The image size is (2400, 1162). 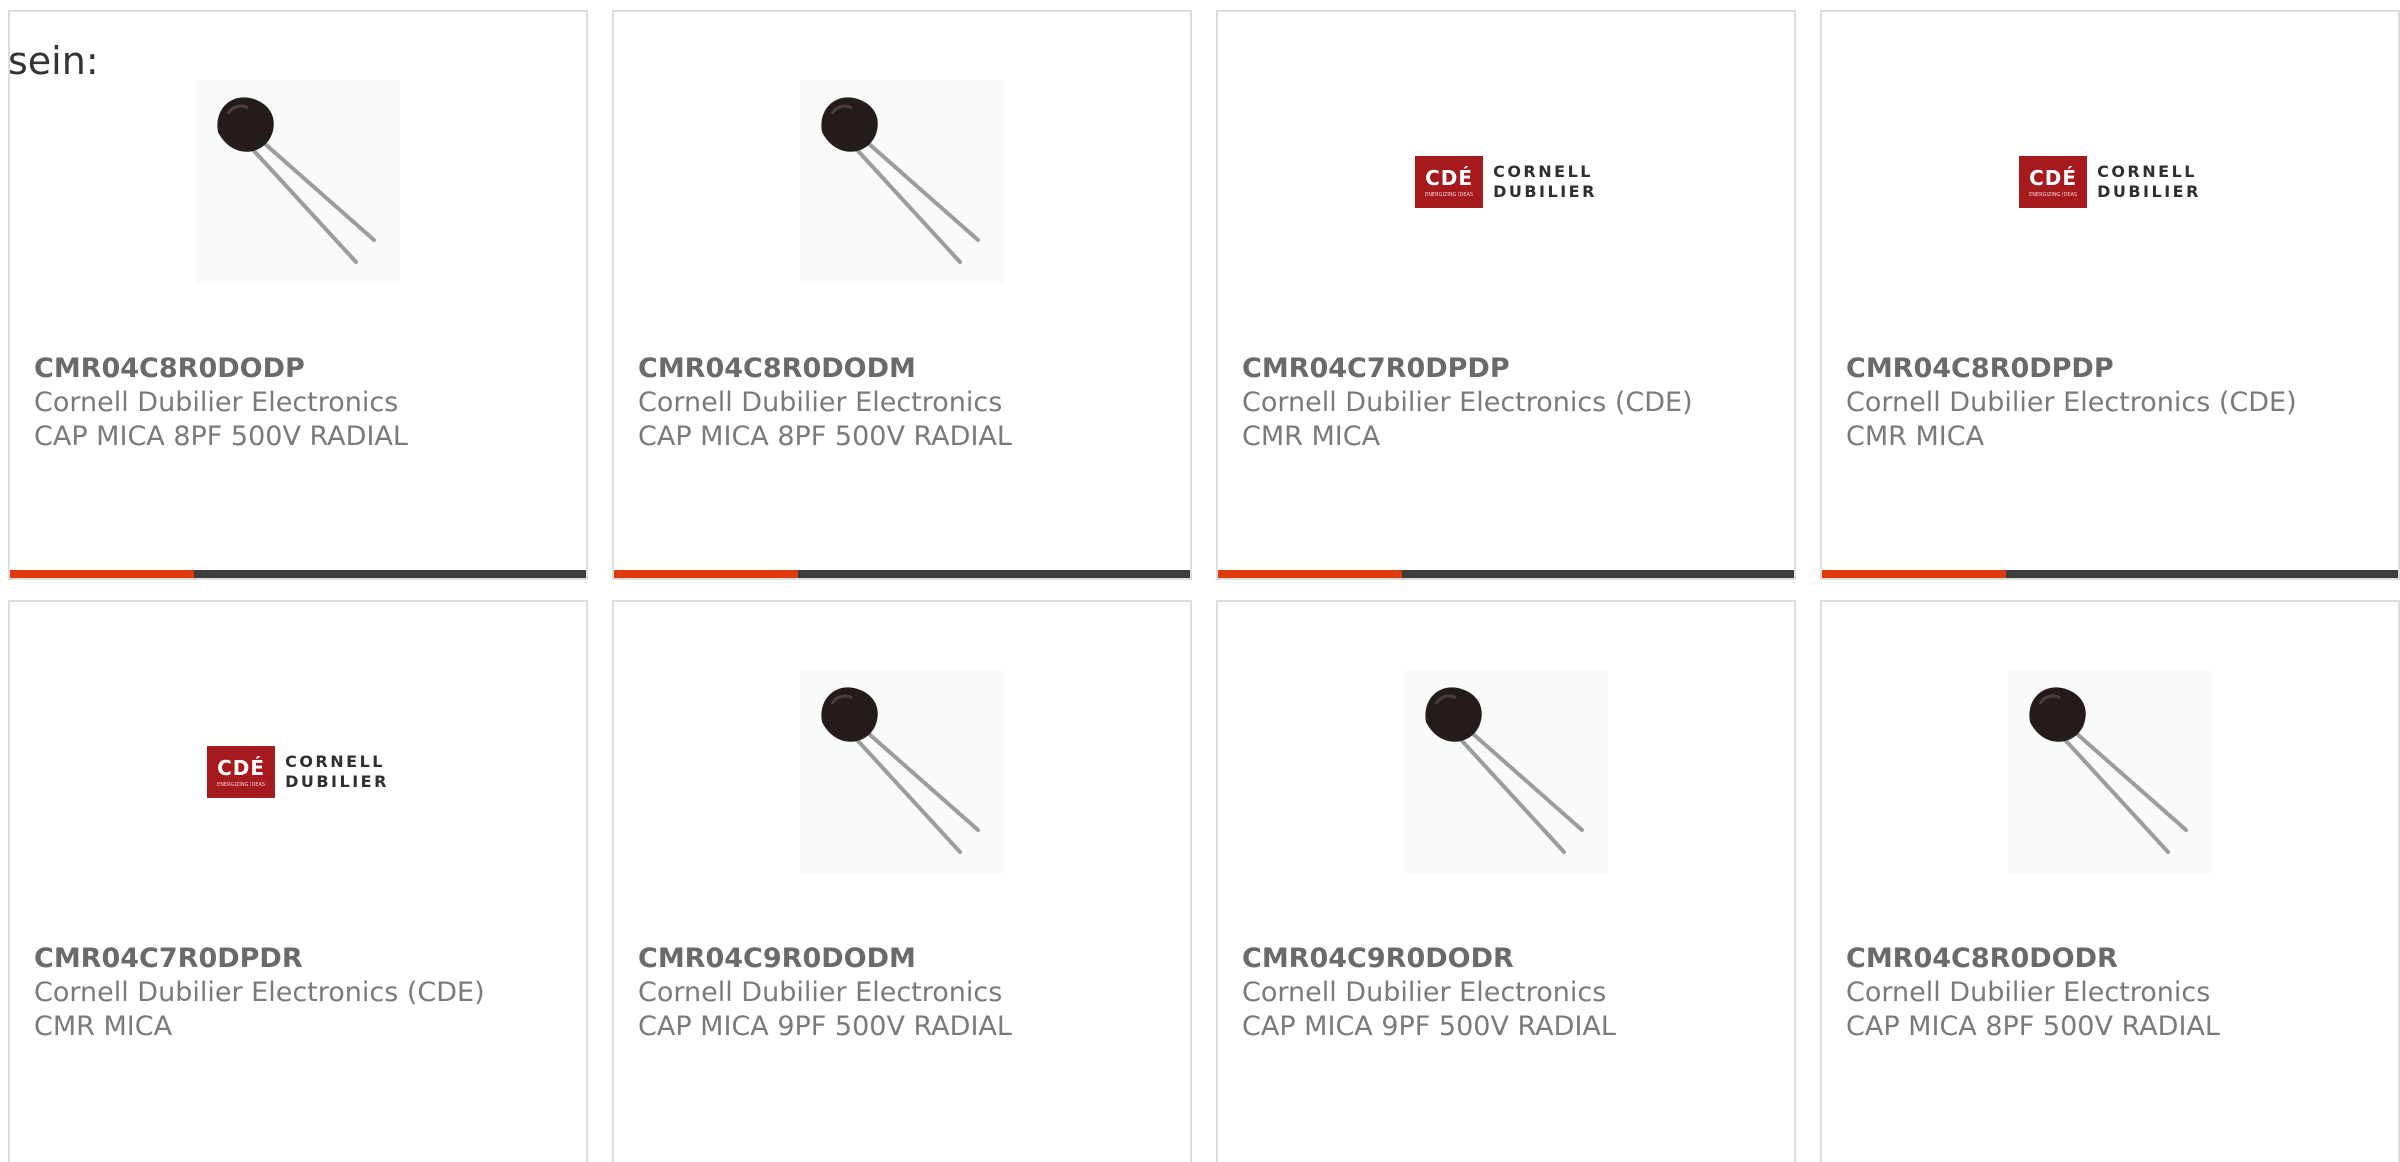 I want to click on part-number-link: CMR04C9R0DODR, so click(x=1429, y=959).